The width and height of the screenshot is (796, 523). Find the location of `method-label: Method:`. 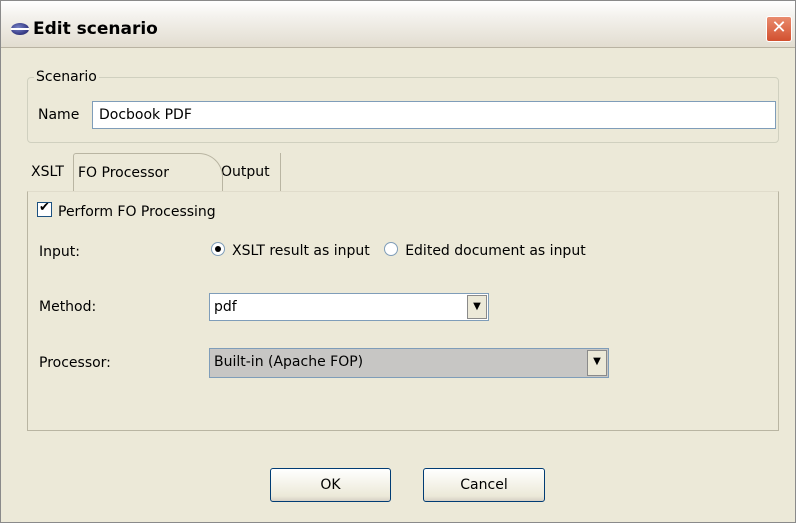

method-label: Method: is located at coordinates (68, 307).